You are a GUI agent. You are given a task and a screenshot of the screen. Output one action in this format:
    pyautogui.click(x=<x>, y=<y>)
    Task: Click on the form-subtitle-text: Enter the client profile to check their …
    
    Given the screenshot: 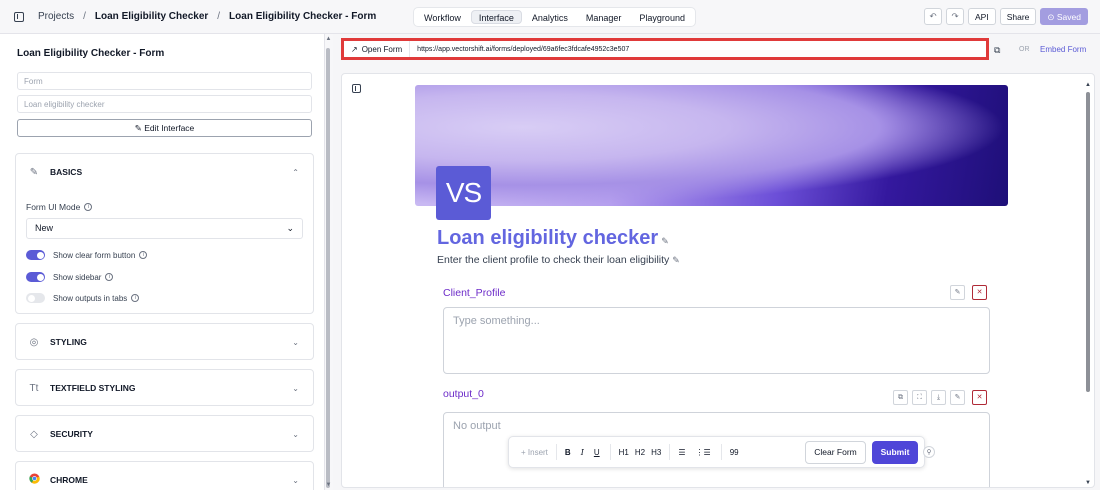 What is the action you would take?
    pyautogui.click(x=553, y=260)
    